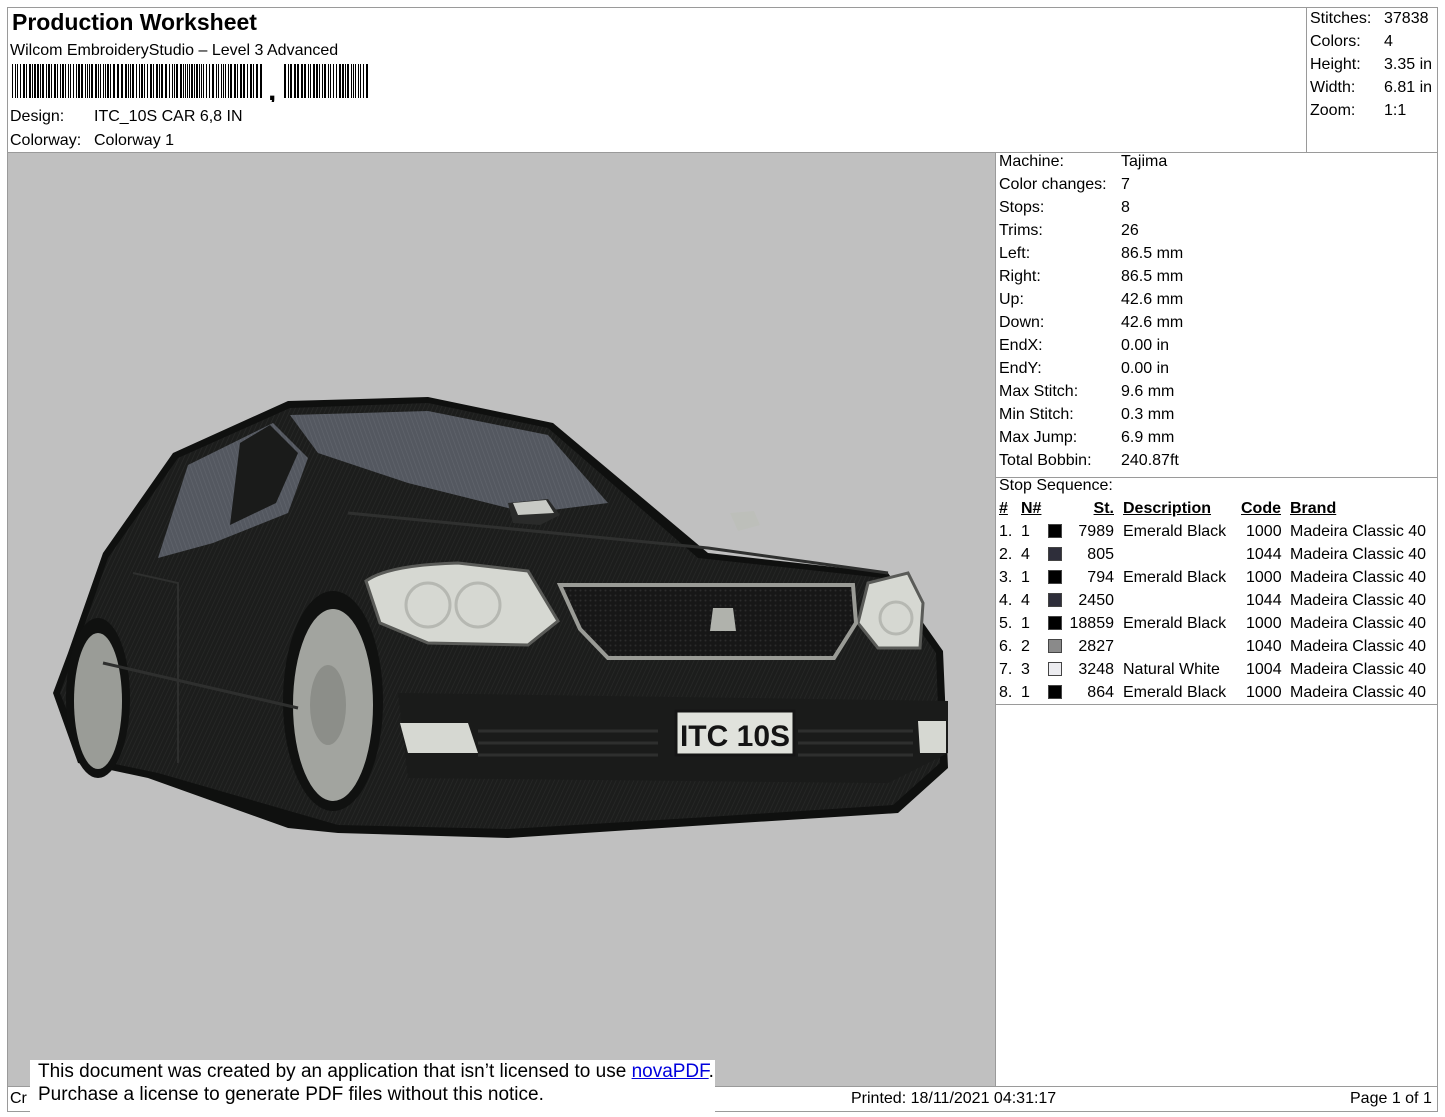 This screenshot has height=1117, width=1445. Describe the element at coordinates (1214, 161) in the screenshot. I see `spec-row: Machine: Tajima` at that location.